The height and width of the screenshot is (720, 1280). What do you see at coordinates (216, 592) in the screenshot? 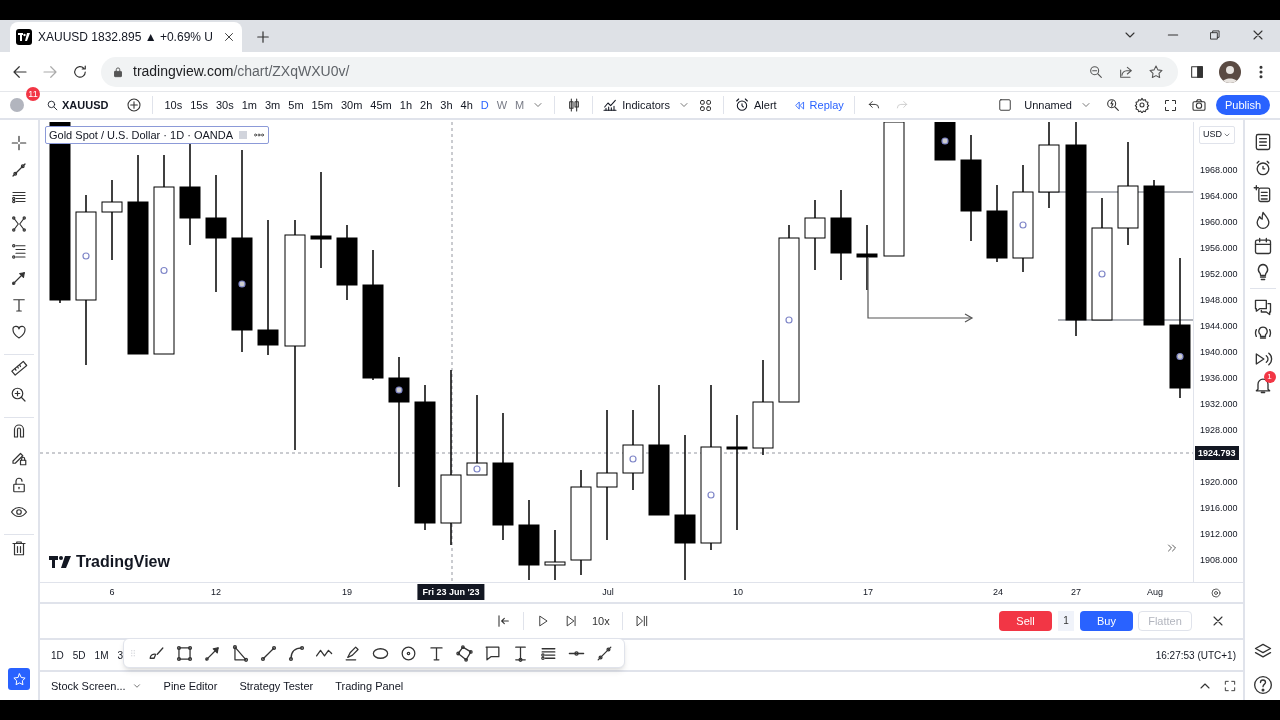
I see `time-label: 12` at bounding box center [216, 592].